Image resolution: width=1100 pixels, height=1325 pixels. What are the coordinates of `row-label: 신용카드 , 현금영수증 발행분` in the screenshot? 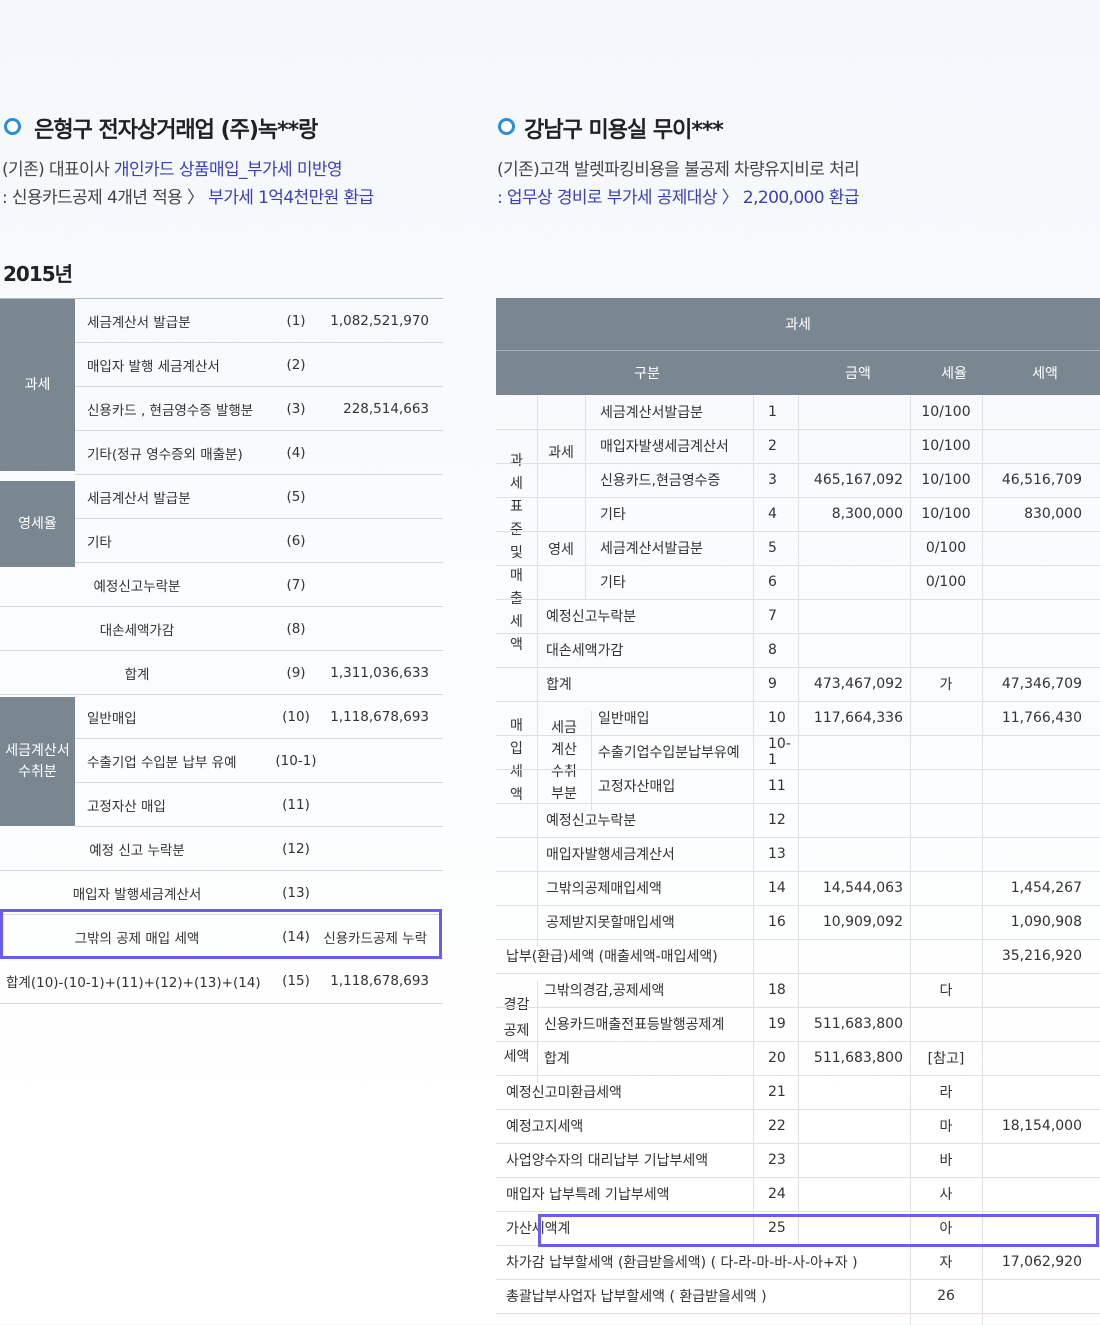 It's located at (170, 410).